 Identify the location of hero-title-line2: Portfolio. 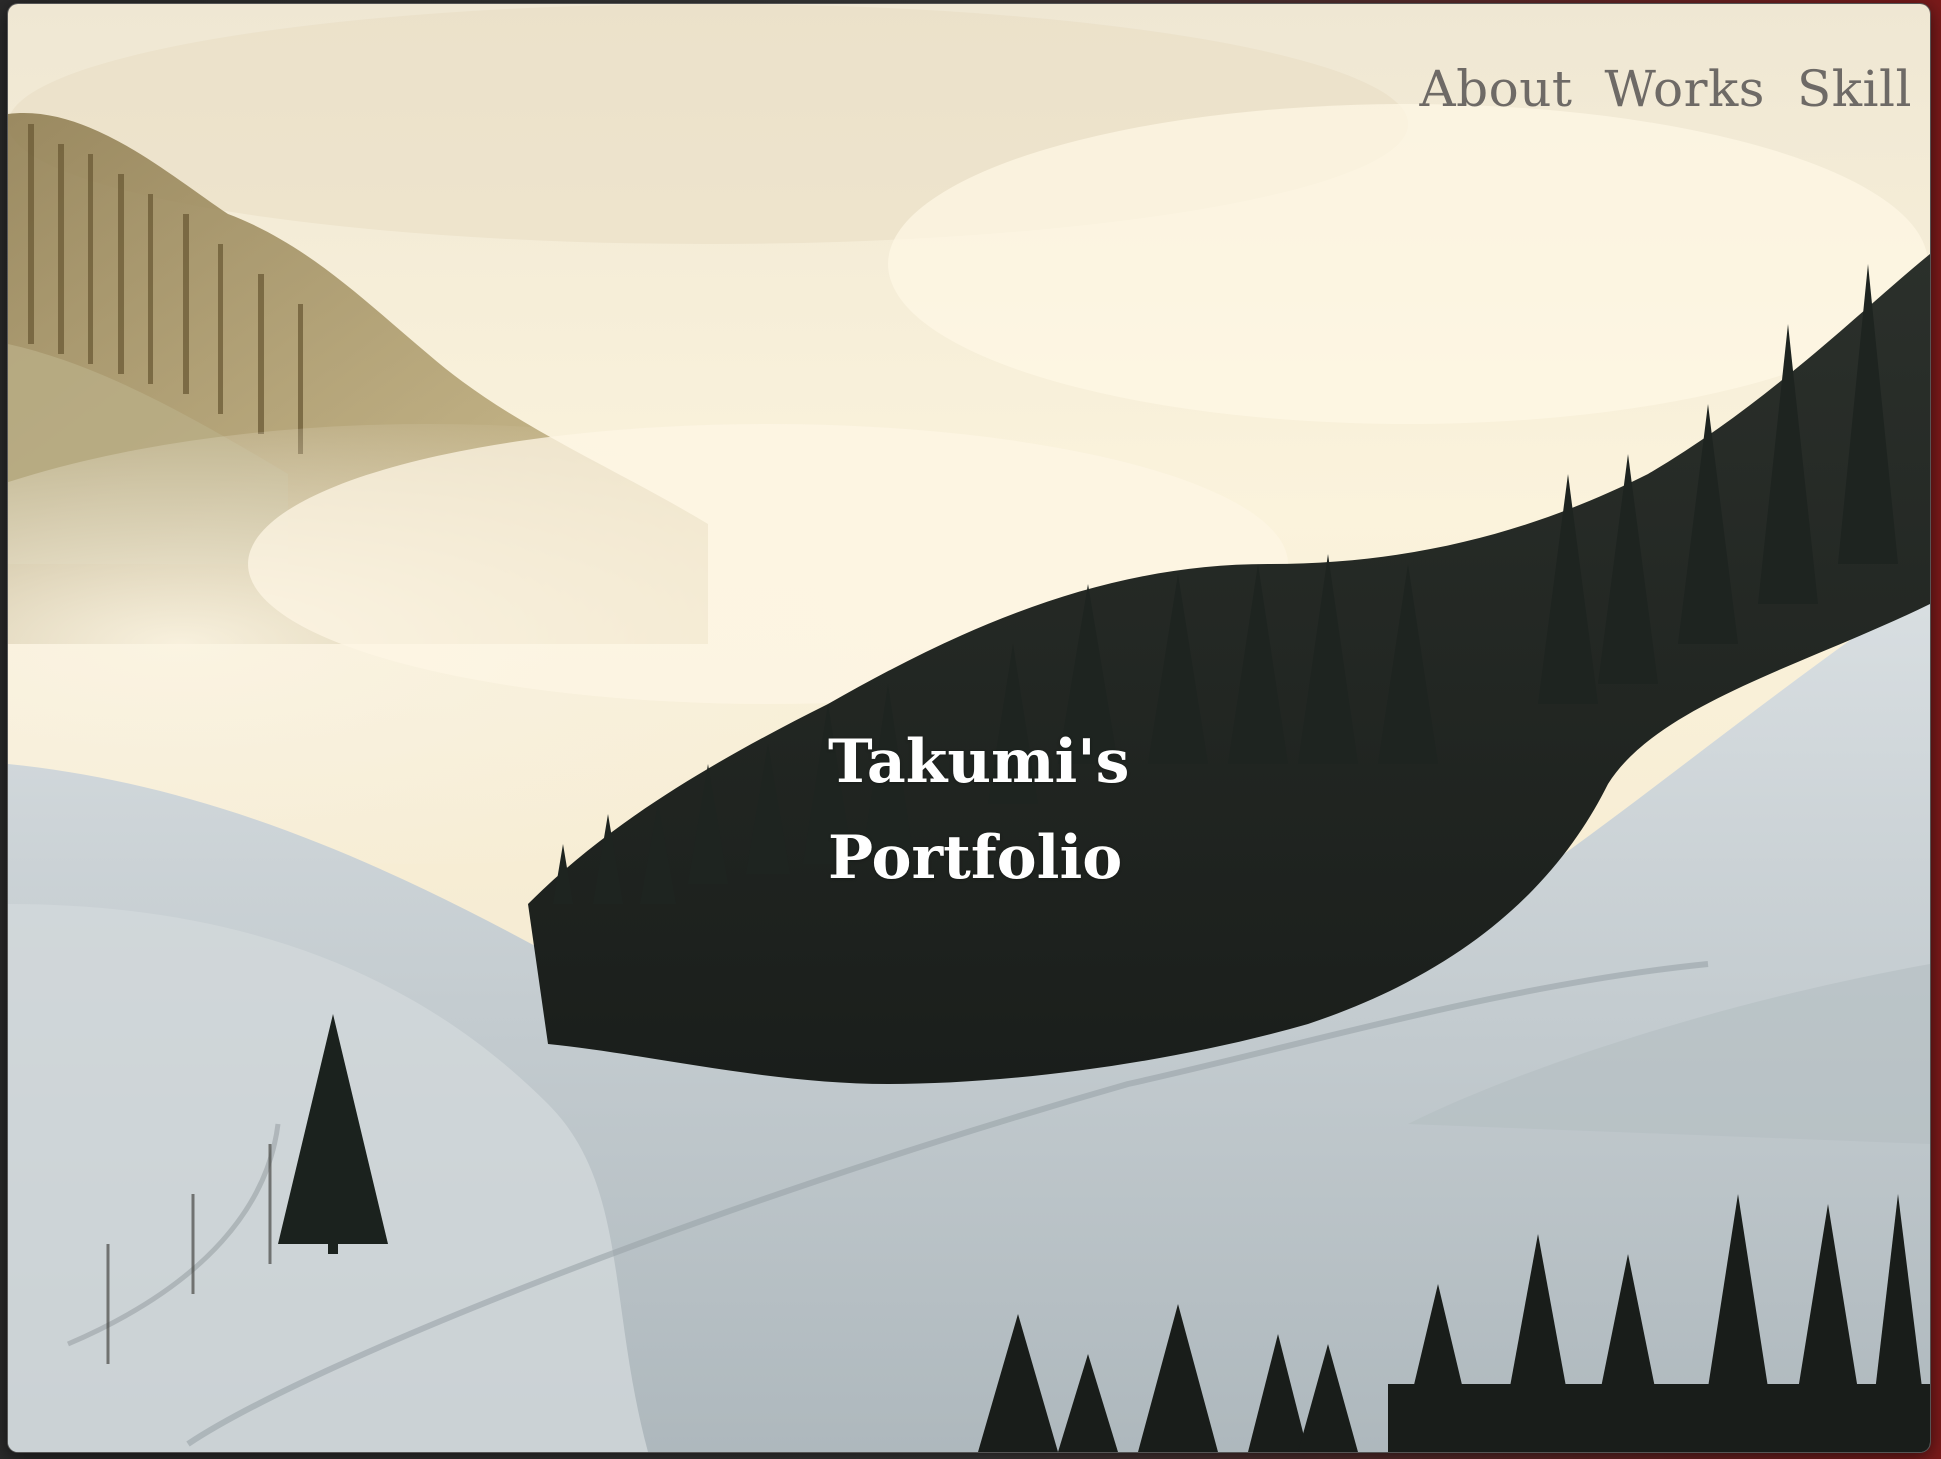
(975, 858).